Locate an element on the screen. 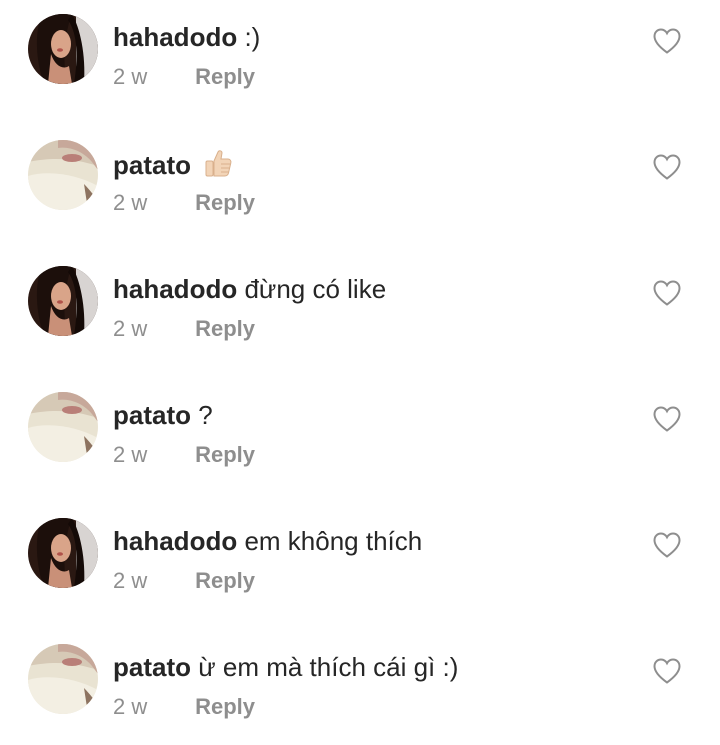  comment-text: patato ? is located at coordinates (163, 415).